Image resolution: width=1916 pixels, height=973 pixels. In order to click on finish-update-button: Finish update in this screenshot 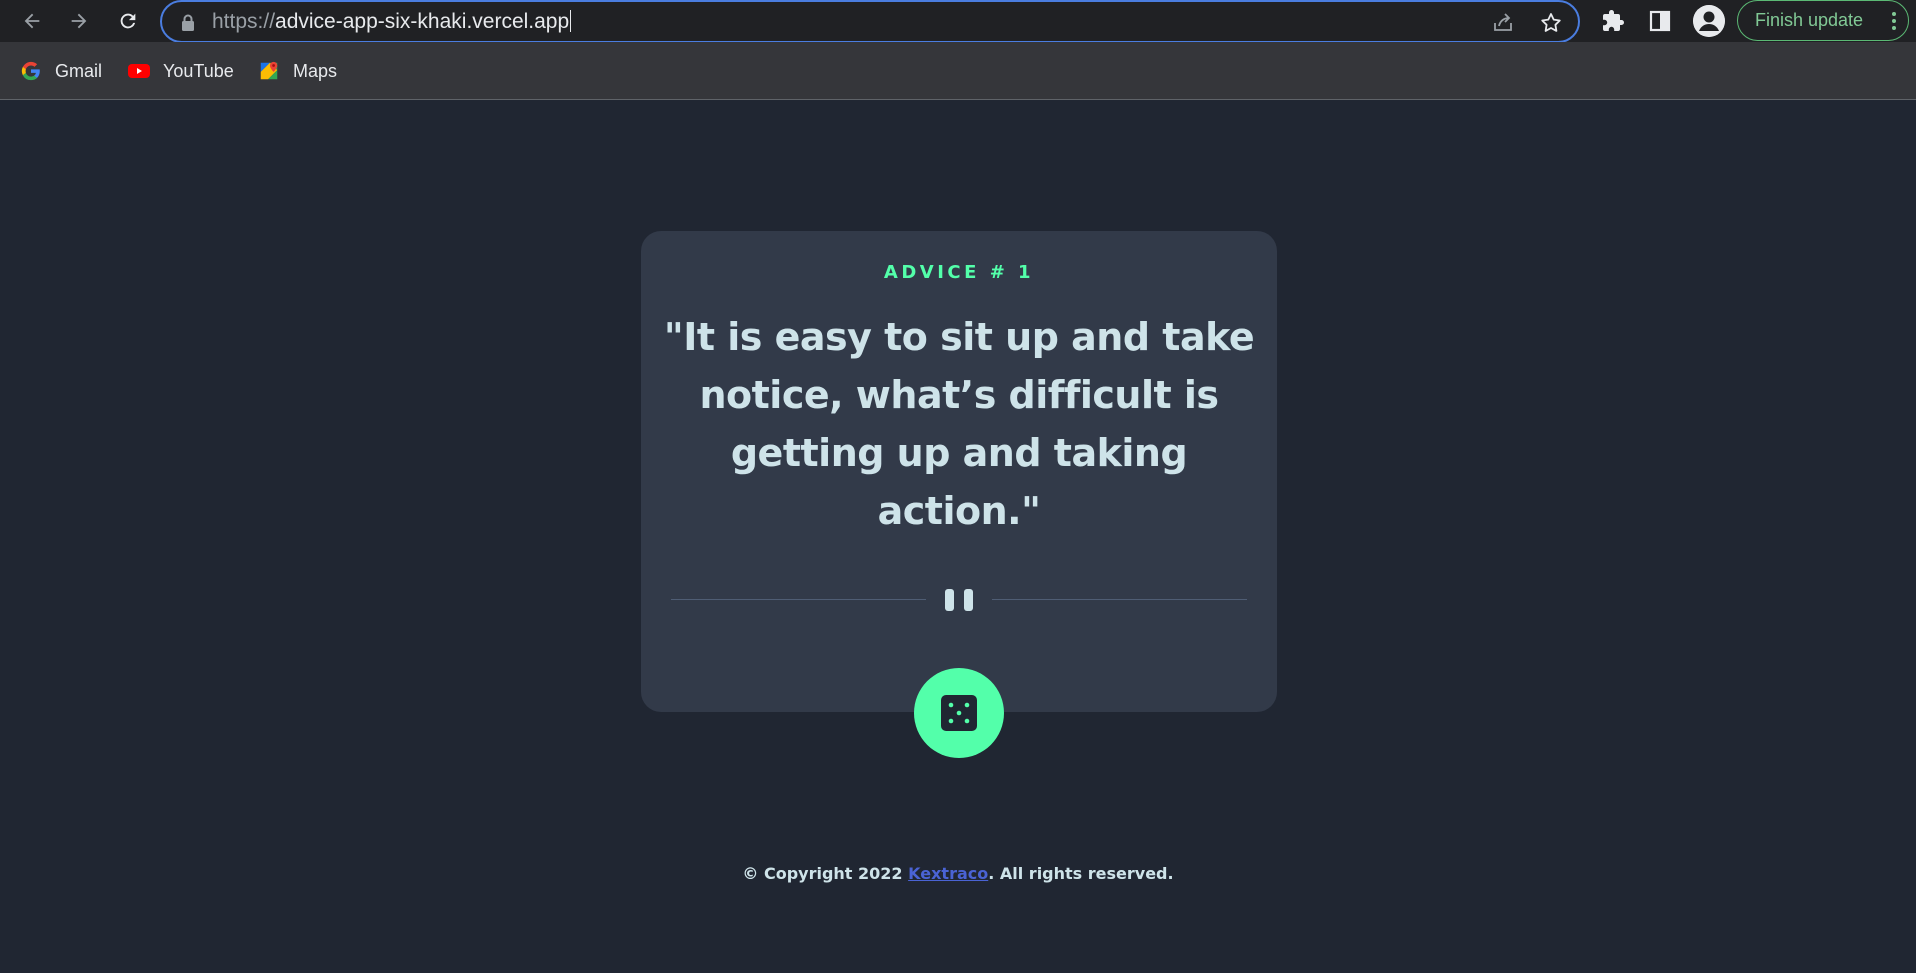, I will do `click(1823, 20)`.